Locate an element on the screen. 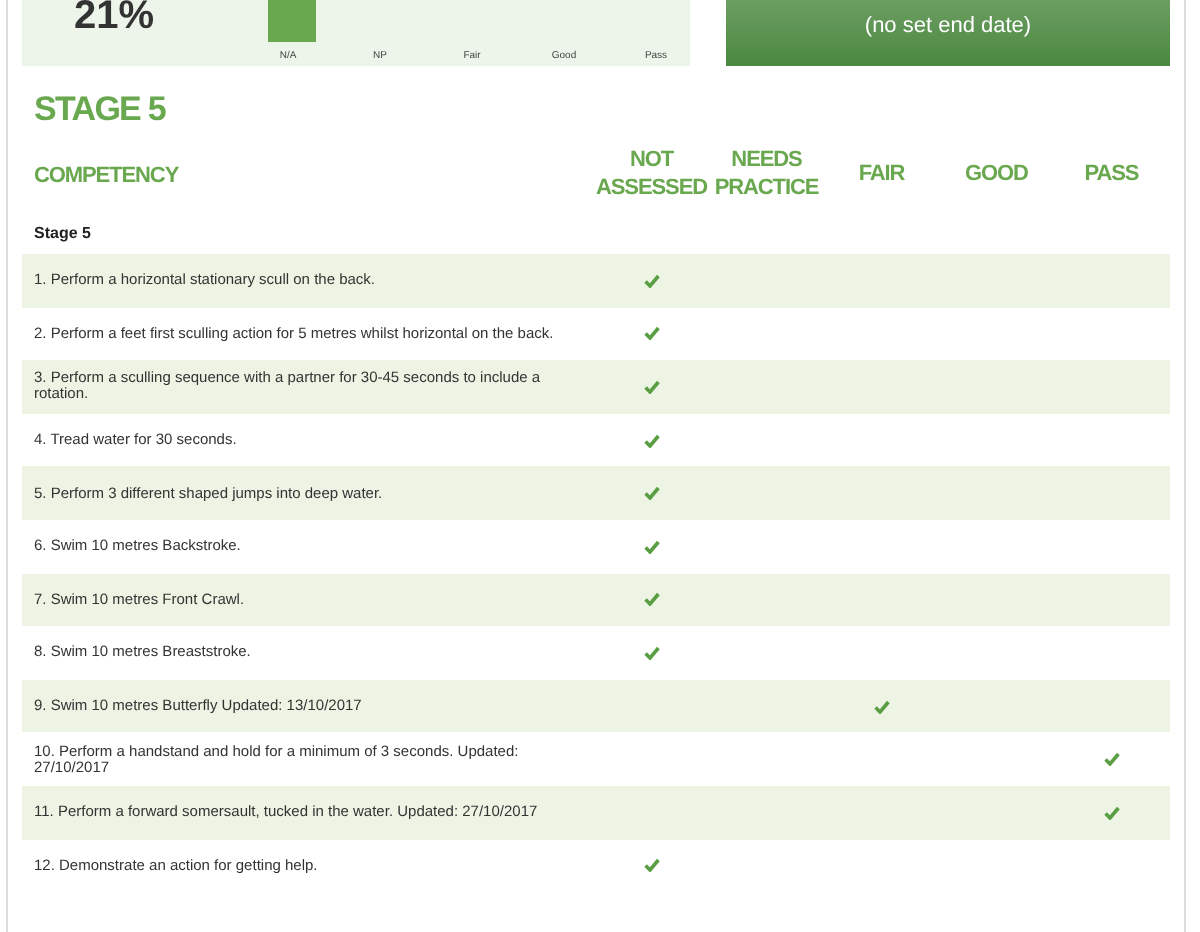 The height and width of the screenshot is (932, 1200). column-header: FAIR is located at coordinates (881, 174).